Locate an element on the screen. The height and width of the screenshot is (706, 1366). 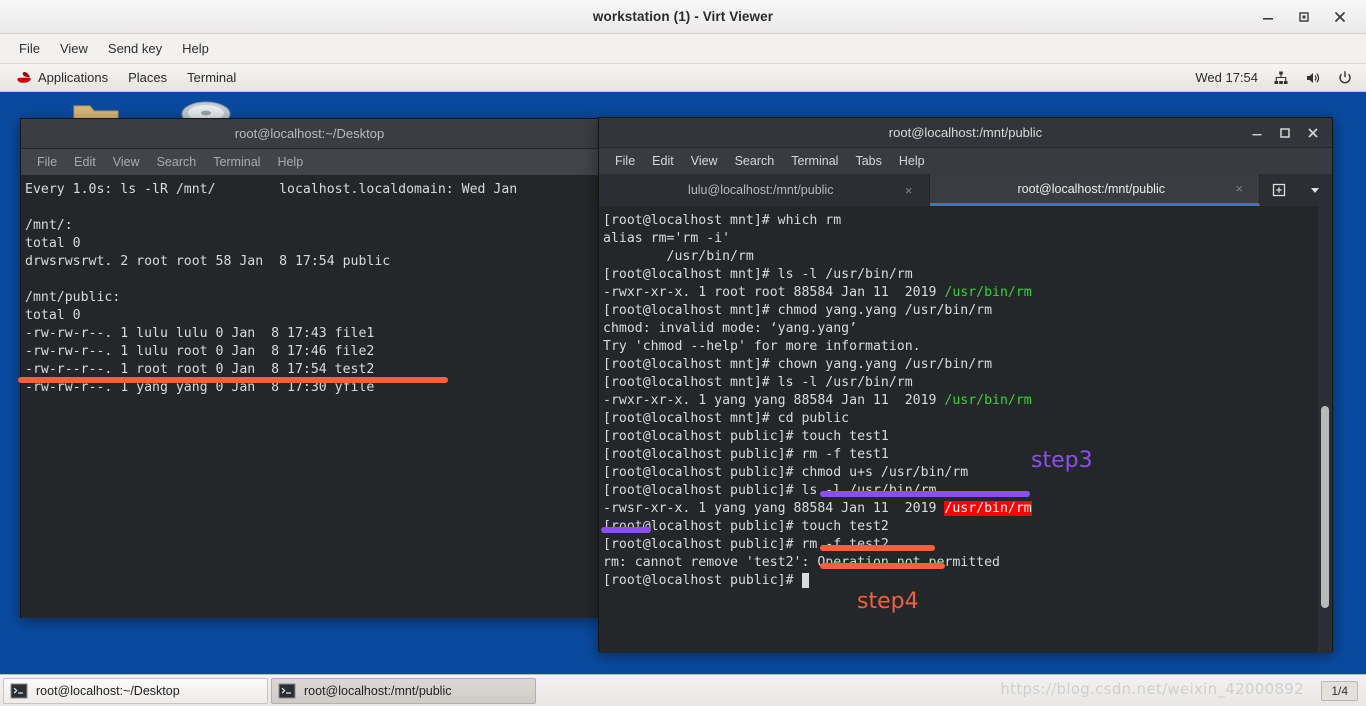
taskbar-item-desktop-terminal: root@localhost:~/Desktop is located at coordinates (135, 690).